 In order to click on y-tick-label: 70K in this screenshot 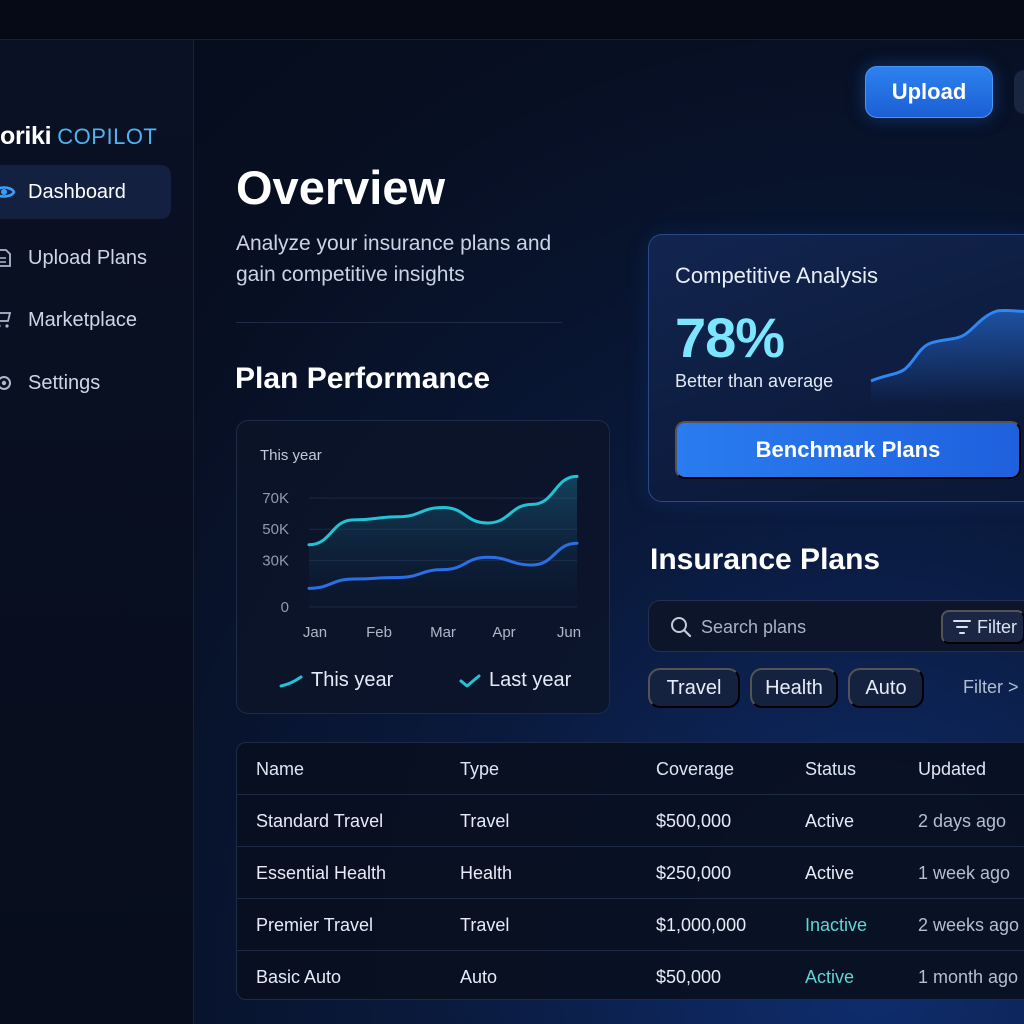, I will do `click(275, 498)`.